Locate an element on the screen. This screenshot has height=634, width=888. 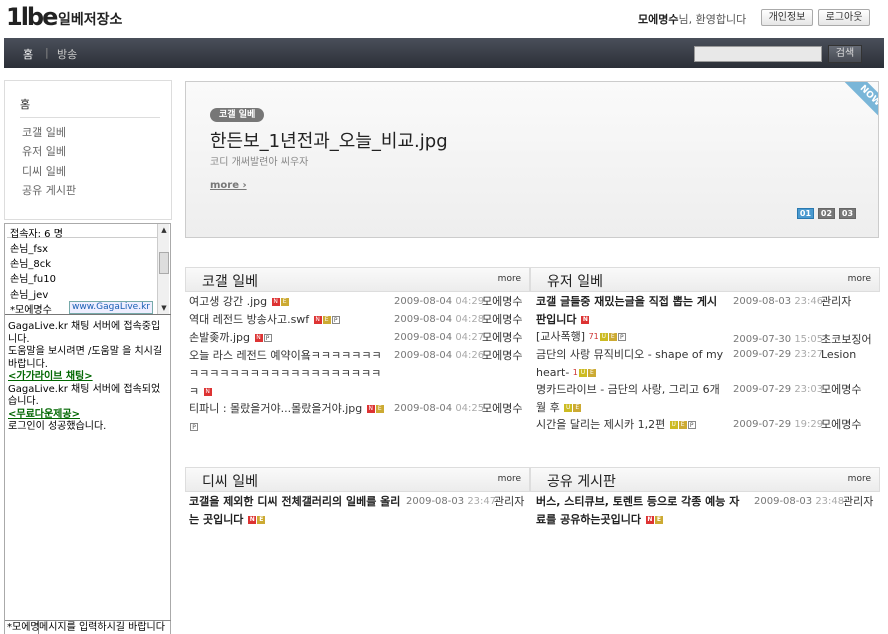
gagalive-link: www.GagaLive.kr is located at coordinates (111, 307).